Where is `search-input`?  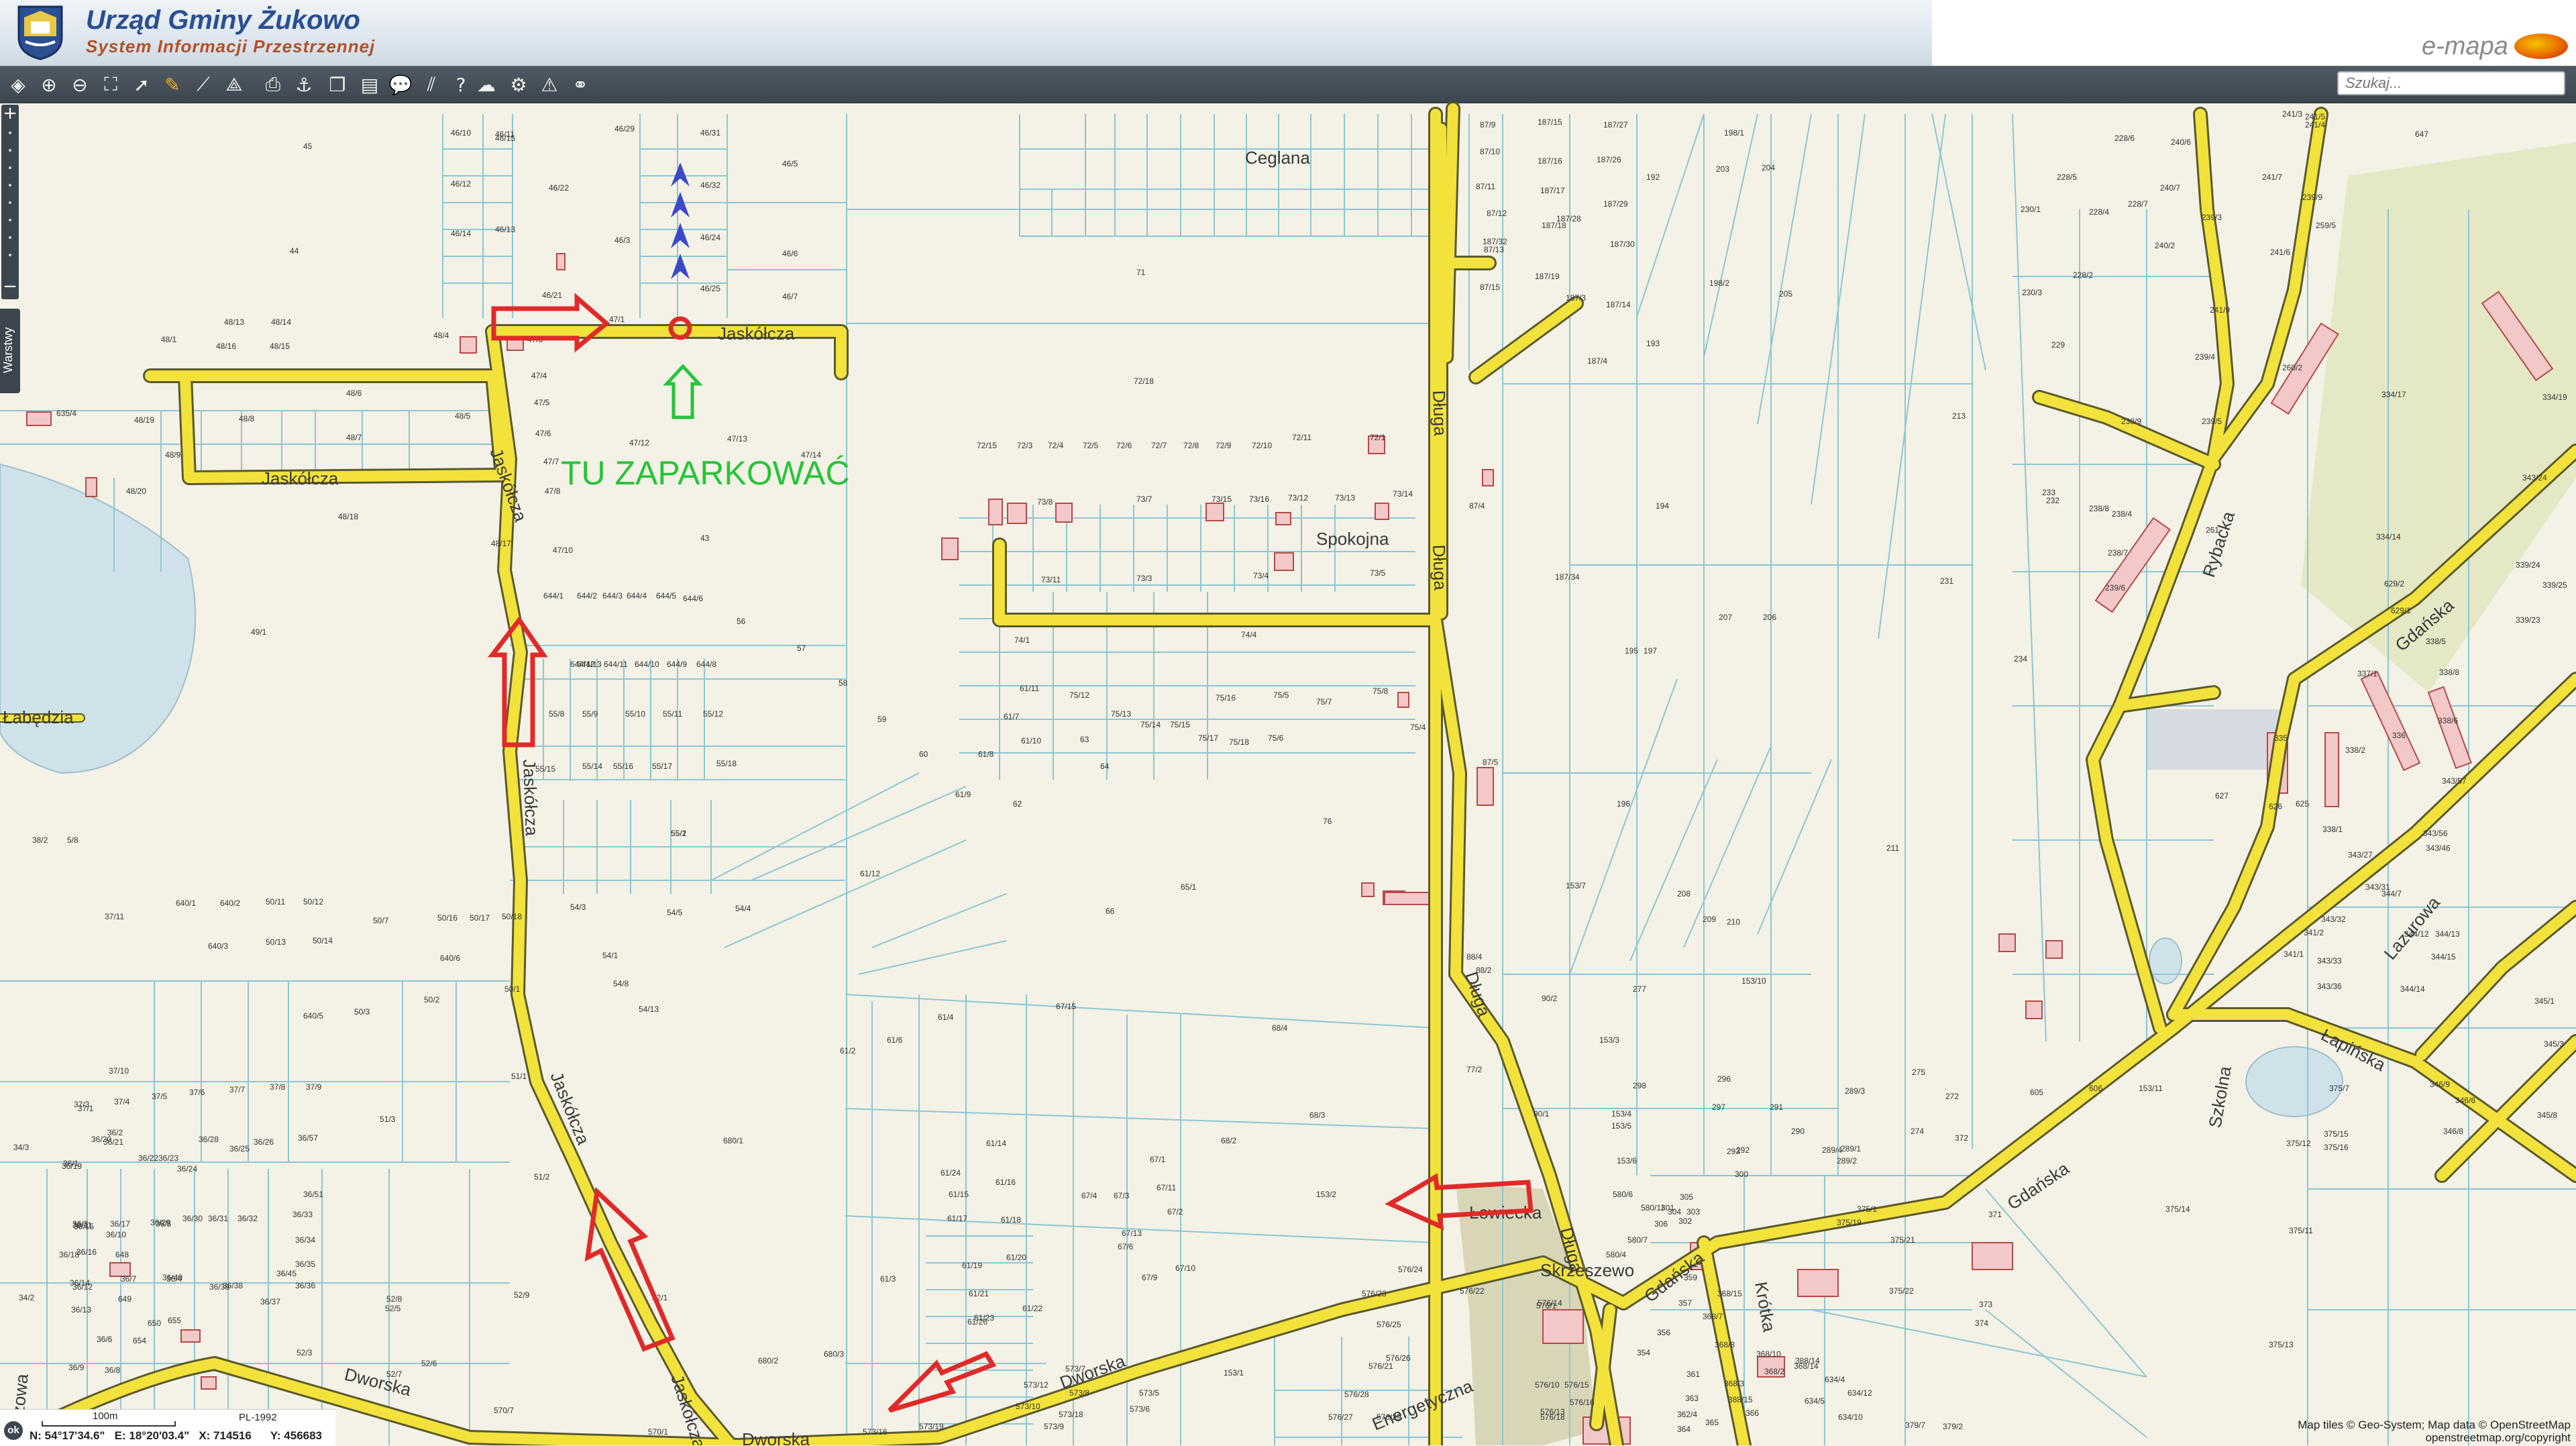
search-input is located at coordinates (2451, 83).